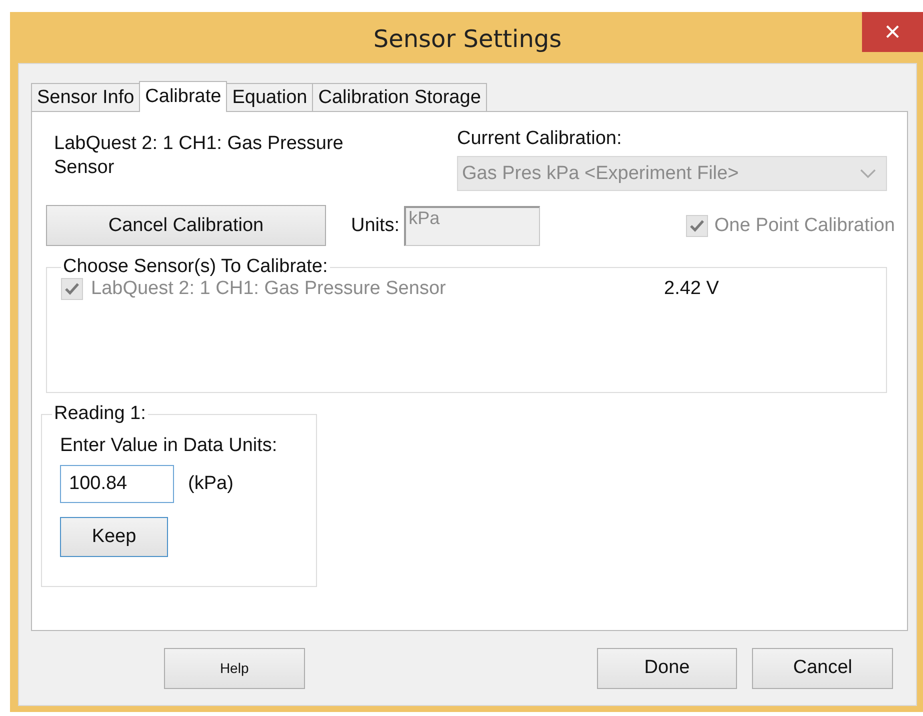 The width and height of the screenshot is (923, 716). What do you see at coordinates (183, 96) in the screenshot?
I see `tab: Calibrate` at bounding box center [183, 96].